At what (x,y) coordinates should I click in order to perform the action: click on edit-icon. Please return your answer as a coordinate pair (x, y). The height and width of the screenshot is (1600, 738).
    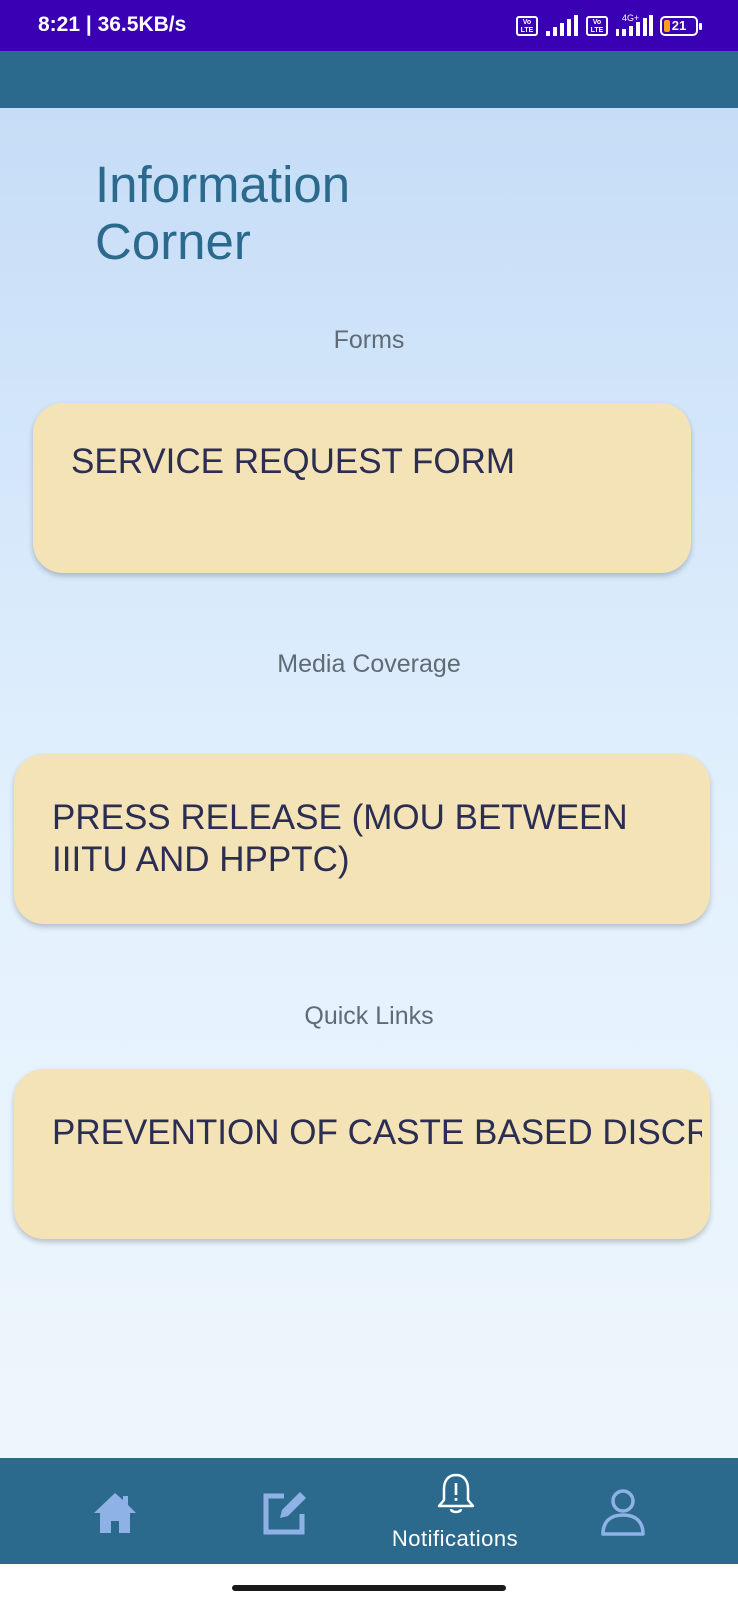
    Looking at the image, I should click on (284, 1513).